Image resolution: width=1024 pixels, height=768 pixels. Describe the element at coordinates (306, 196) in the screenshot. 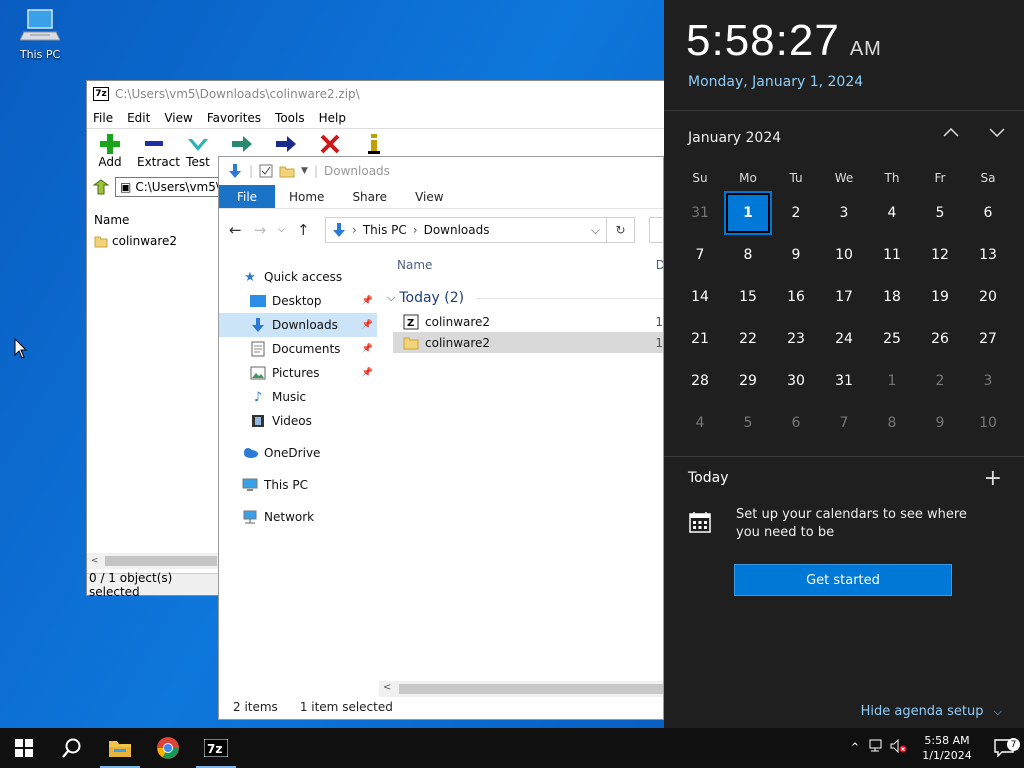

I see `tab-home: Home` at that location.